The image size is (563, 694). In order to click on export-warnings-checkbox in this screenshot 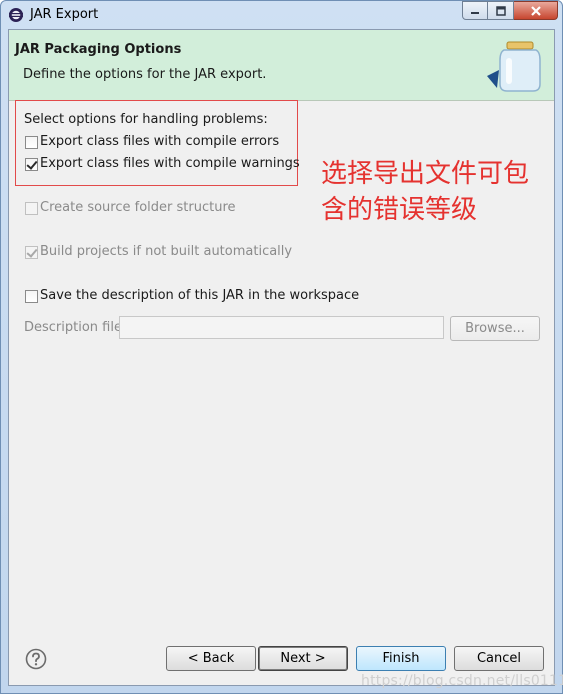, I will do `click(31, 164)`.